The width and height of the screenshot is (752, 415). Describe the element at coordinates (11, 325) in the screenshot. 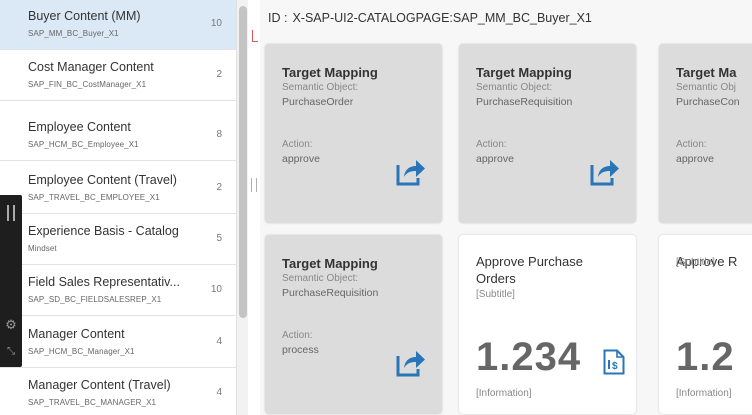

I see `gear-icon: ⚙` at that location.